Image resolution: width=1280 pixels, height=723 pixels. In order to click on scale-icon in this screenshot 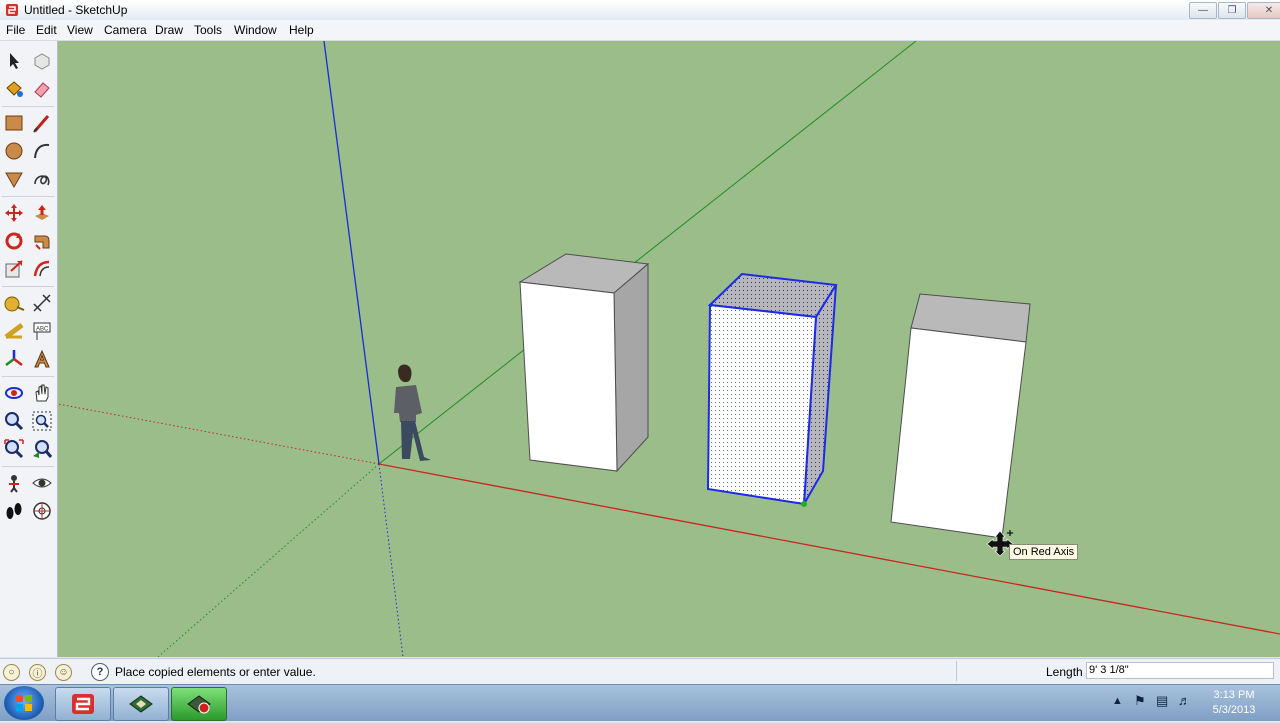, I will do `click(14, 269)`.